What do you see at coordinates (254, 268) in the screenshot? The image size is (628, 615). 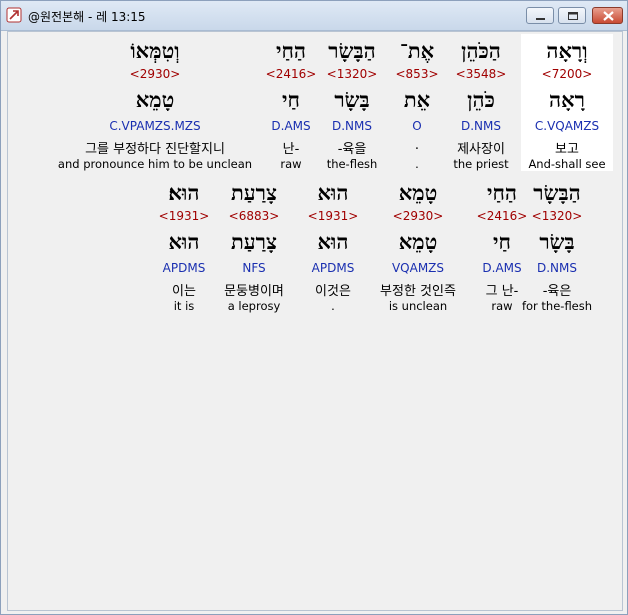 I see `word-parse: NFS` at bounding box center [254, 268].